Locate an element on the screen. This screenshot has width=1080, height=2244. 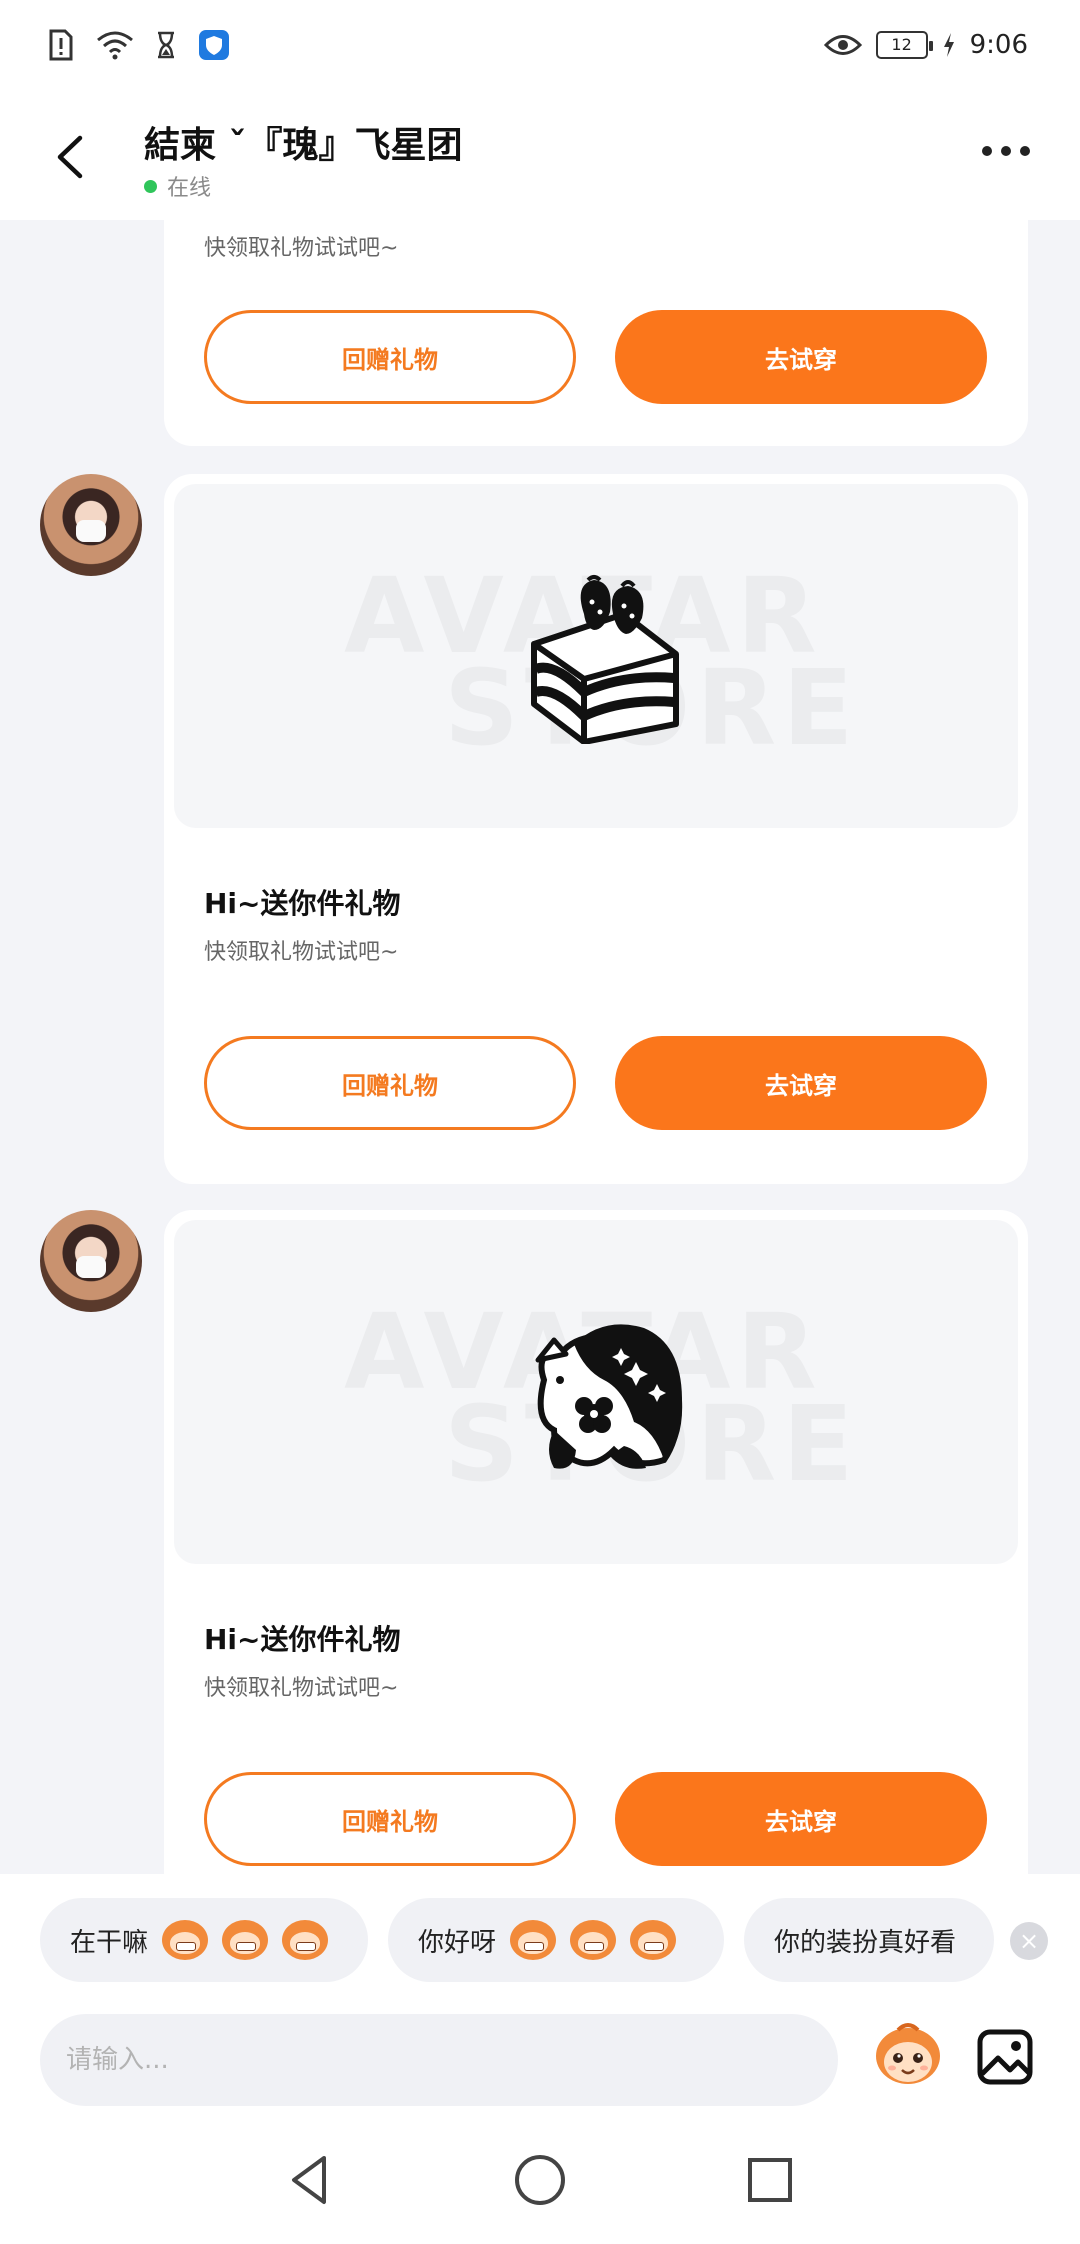
quick-reply-bar: 在干嘛 你好呀 你的装扮真好看 × is located at coordinates (540, 1934).